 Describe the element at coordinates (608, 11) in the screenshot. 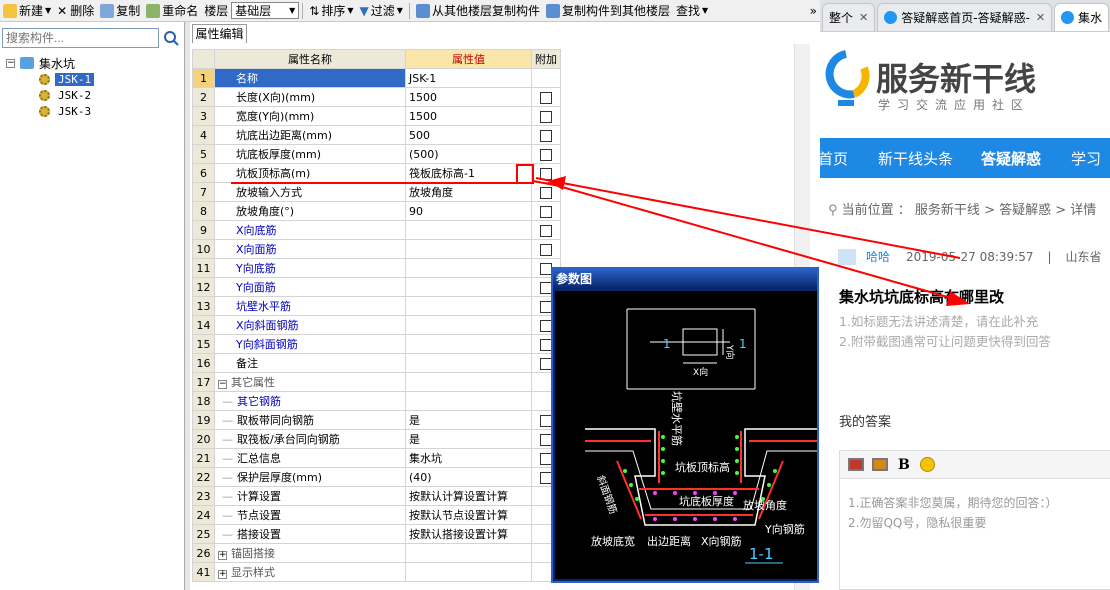

I see `copy-to-floor-button: 复制构件到其他楼层` at that location.